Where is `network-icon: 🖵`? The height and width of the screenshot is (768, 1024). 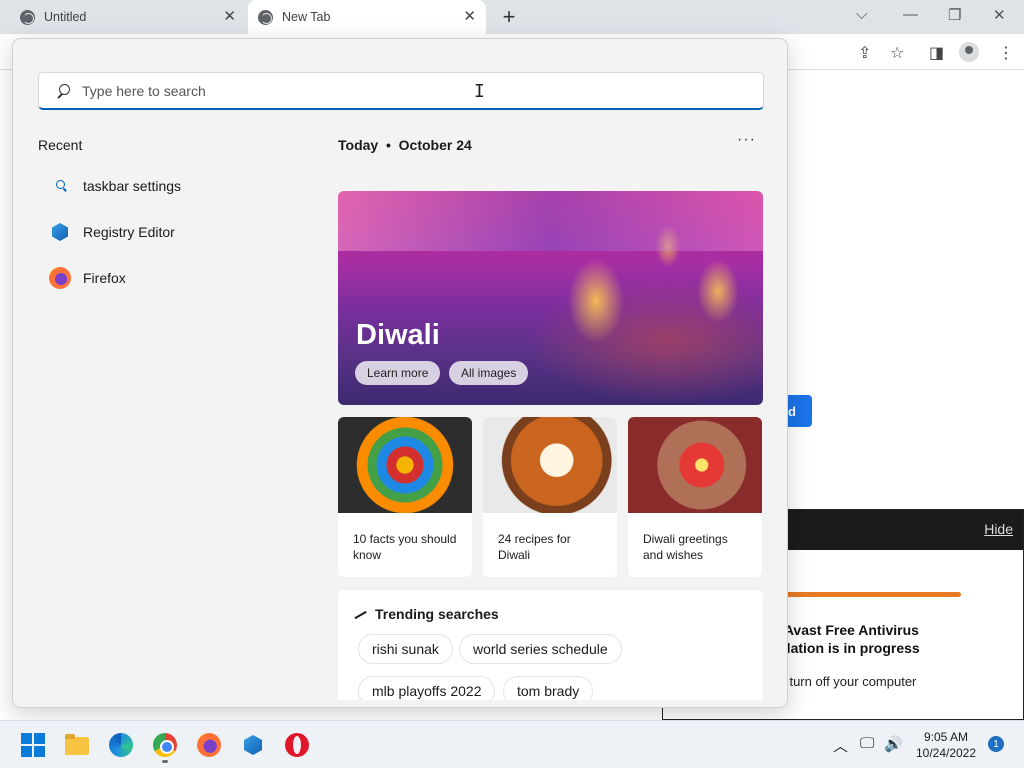 network-icon: 🖵 is located at coordinates (867, 743).